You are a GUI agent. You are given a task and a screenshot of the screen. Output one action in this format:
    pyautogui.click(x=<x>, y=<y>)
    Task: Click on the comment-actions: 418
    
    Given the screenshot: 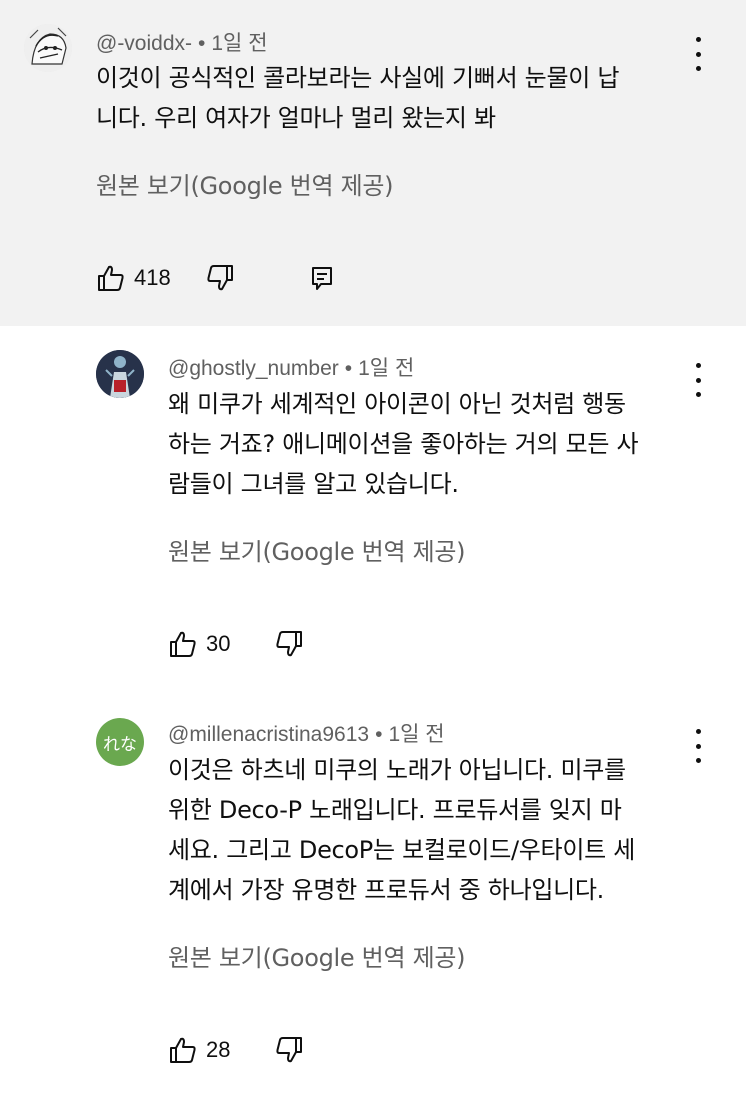 What is the action you would take?
    pyautogui.click(x=216, y=278)
    